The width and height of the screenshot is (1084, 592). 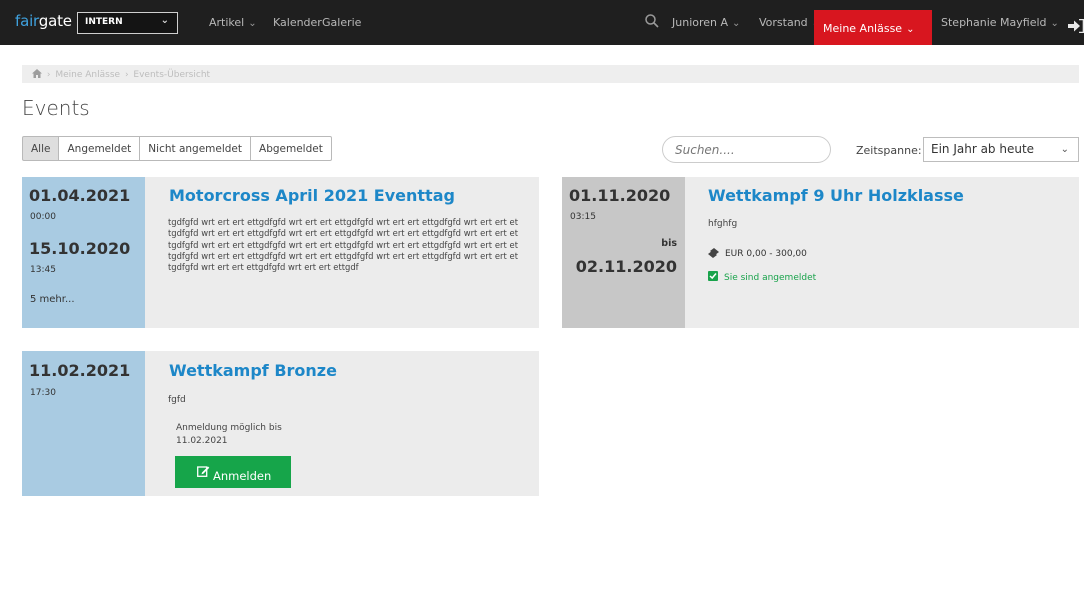 I want to click on event-title: Wettkampf 9 Uhr Holzklasse, so click(x=836, y=195).